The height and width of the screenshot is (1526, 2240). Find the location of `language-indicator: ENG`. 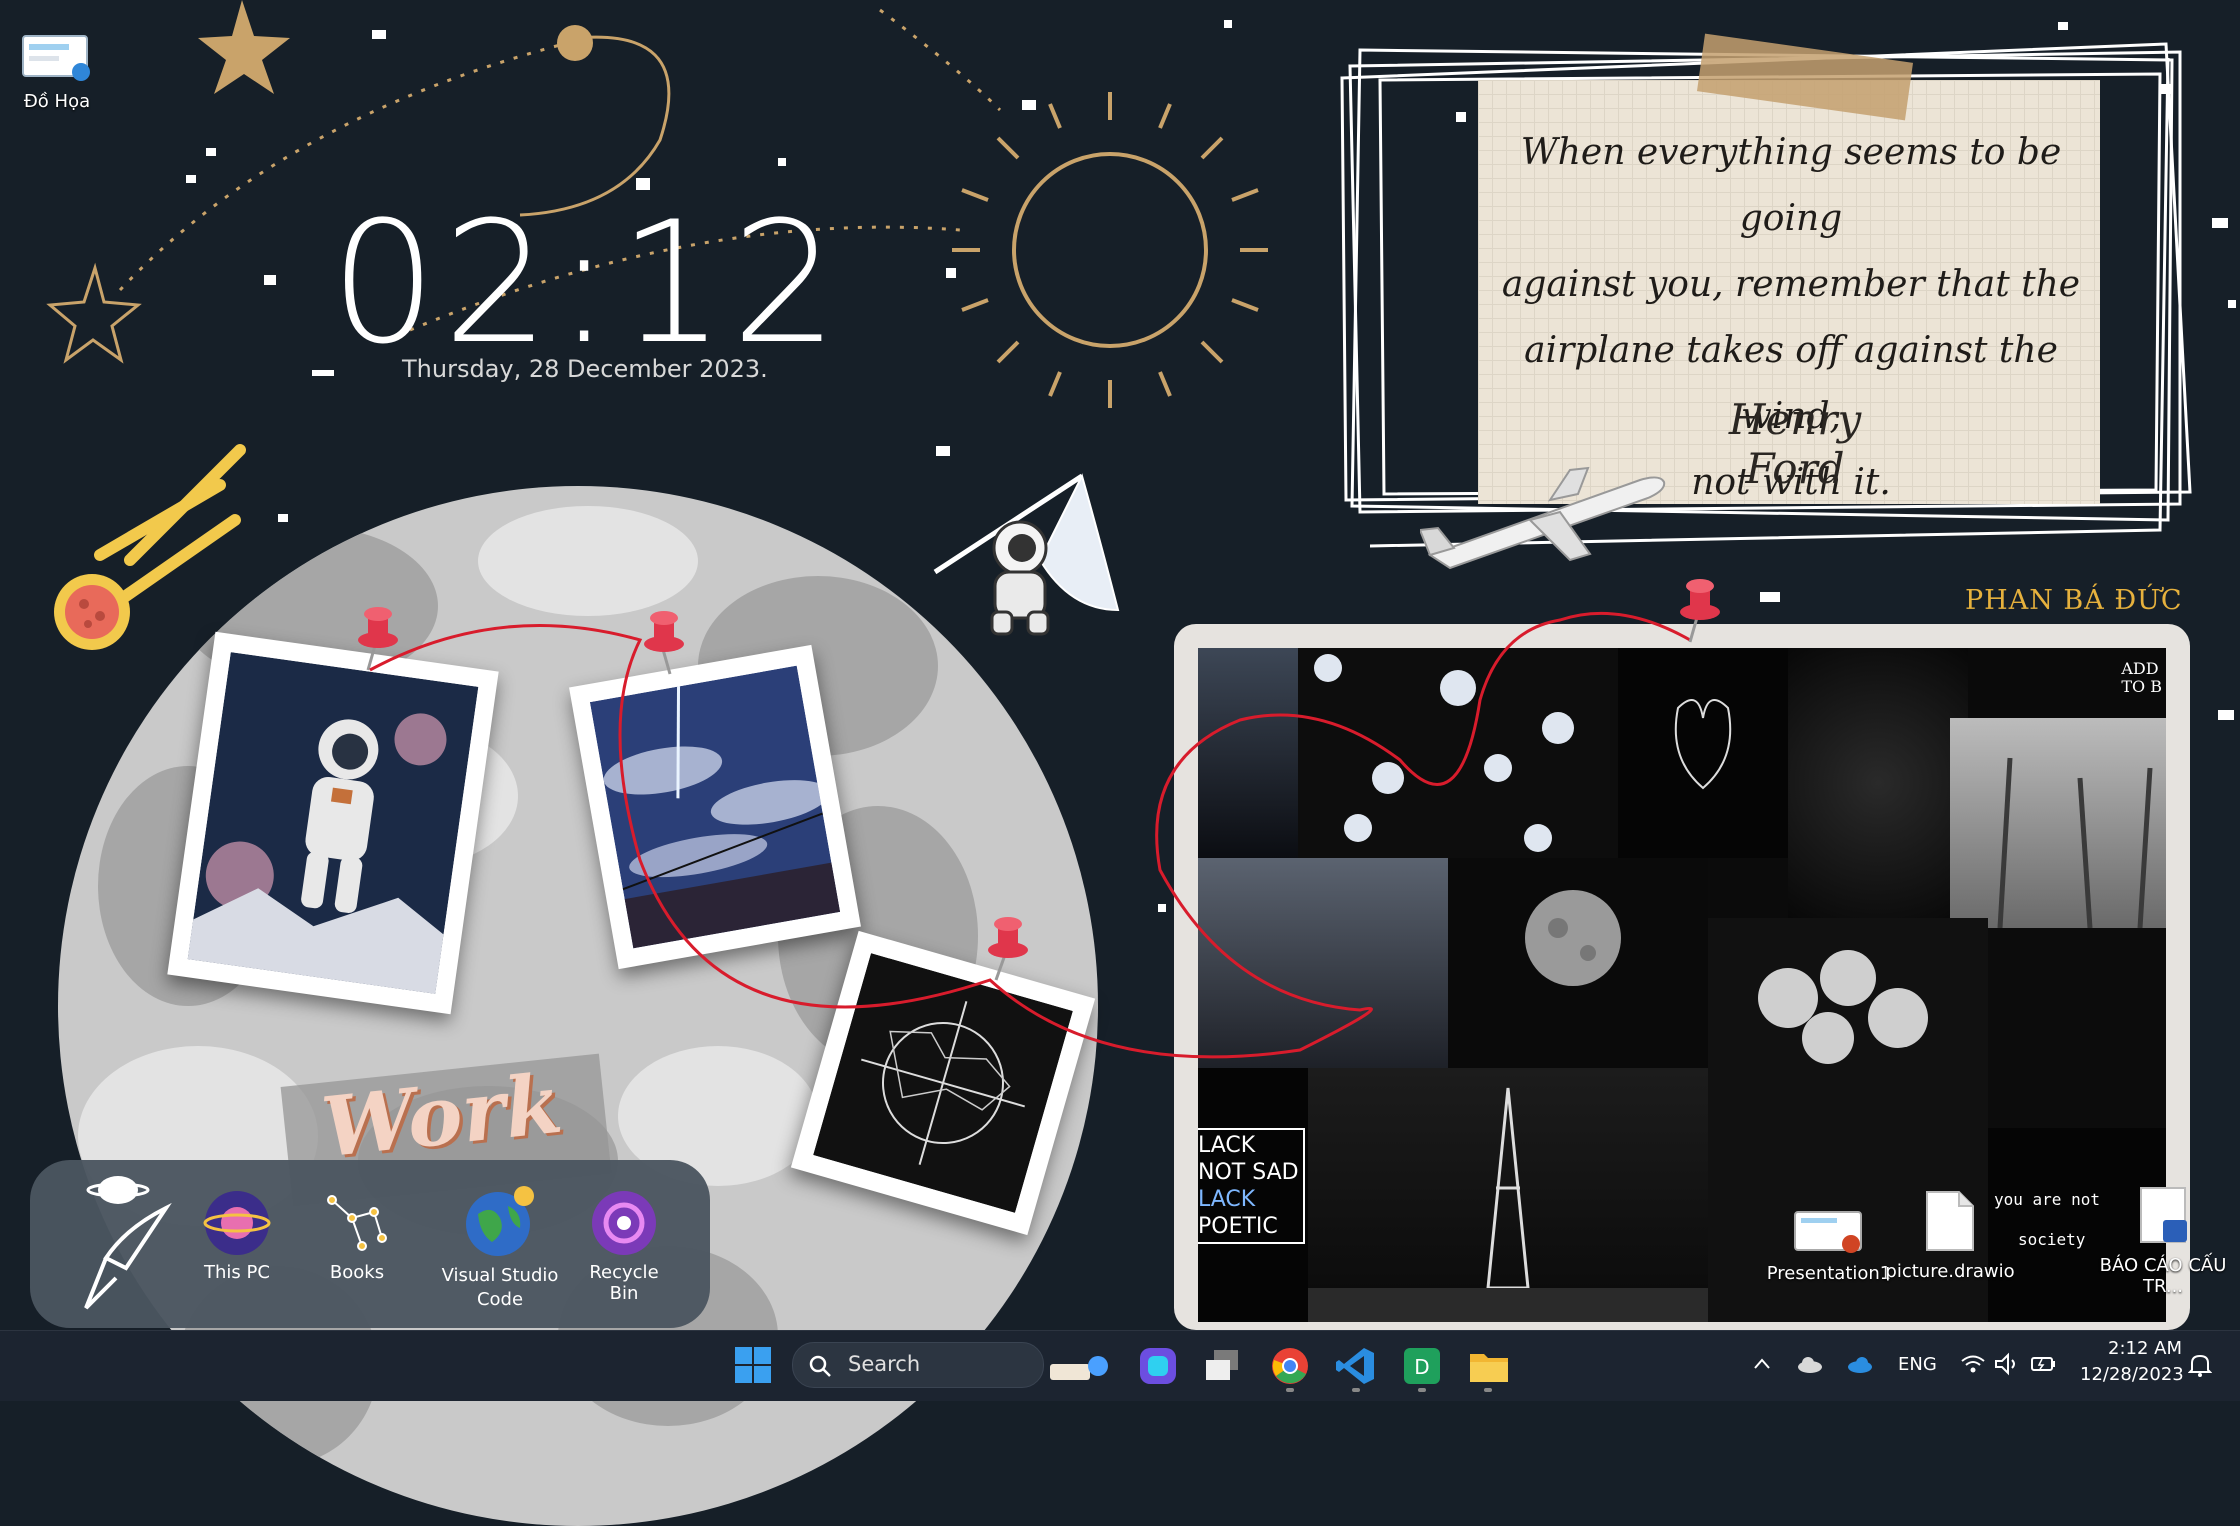

language-indicator: ENG is located at coordinates (1917, 1364).